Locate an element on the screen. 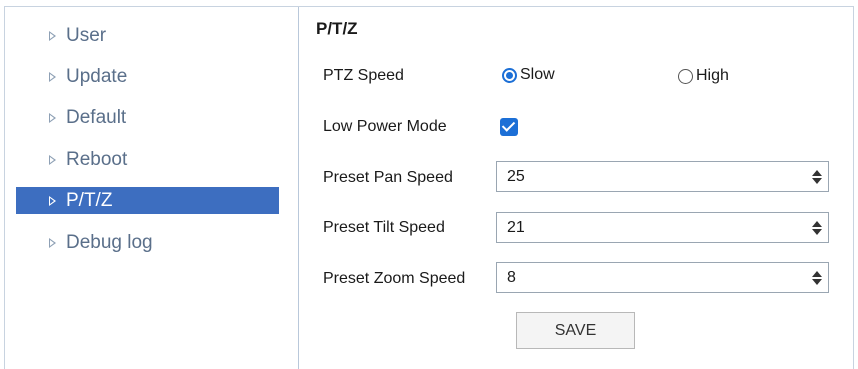  sidebar-item-label: Update is located at coordinates (97, 76).